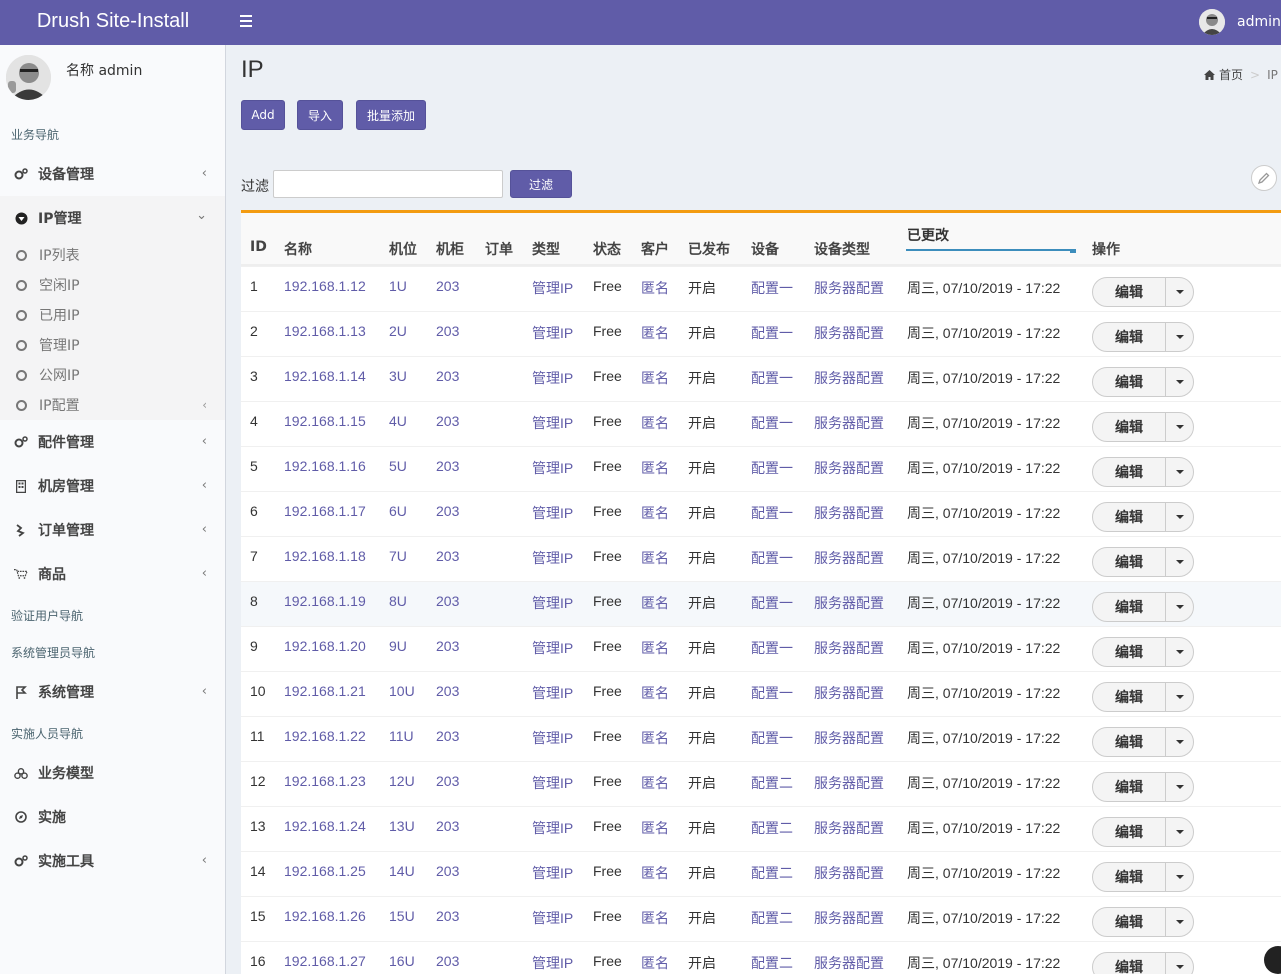 The image size is (1281, 974). What do you see at coordinates (325, 826) in the screenshot?
I see `cell-name: 192.168.1.24` at bounding box center [325, 826].